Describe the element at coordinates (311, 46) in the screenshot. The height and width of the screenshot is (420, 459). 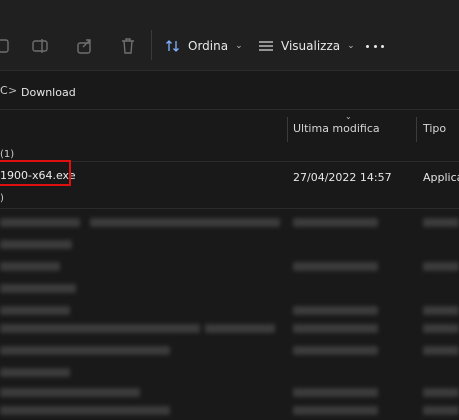
I see `view-label: Visualizza` at that location.